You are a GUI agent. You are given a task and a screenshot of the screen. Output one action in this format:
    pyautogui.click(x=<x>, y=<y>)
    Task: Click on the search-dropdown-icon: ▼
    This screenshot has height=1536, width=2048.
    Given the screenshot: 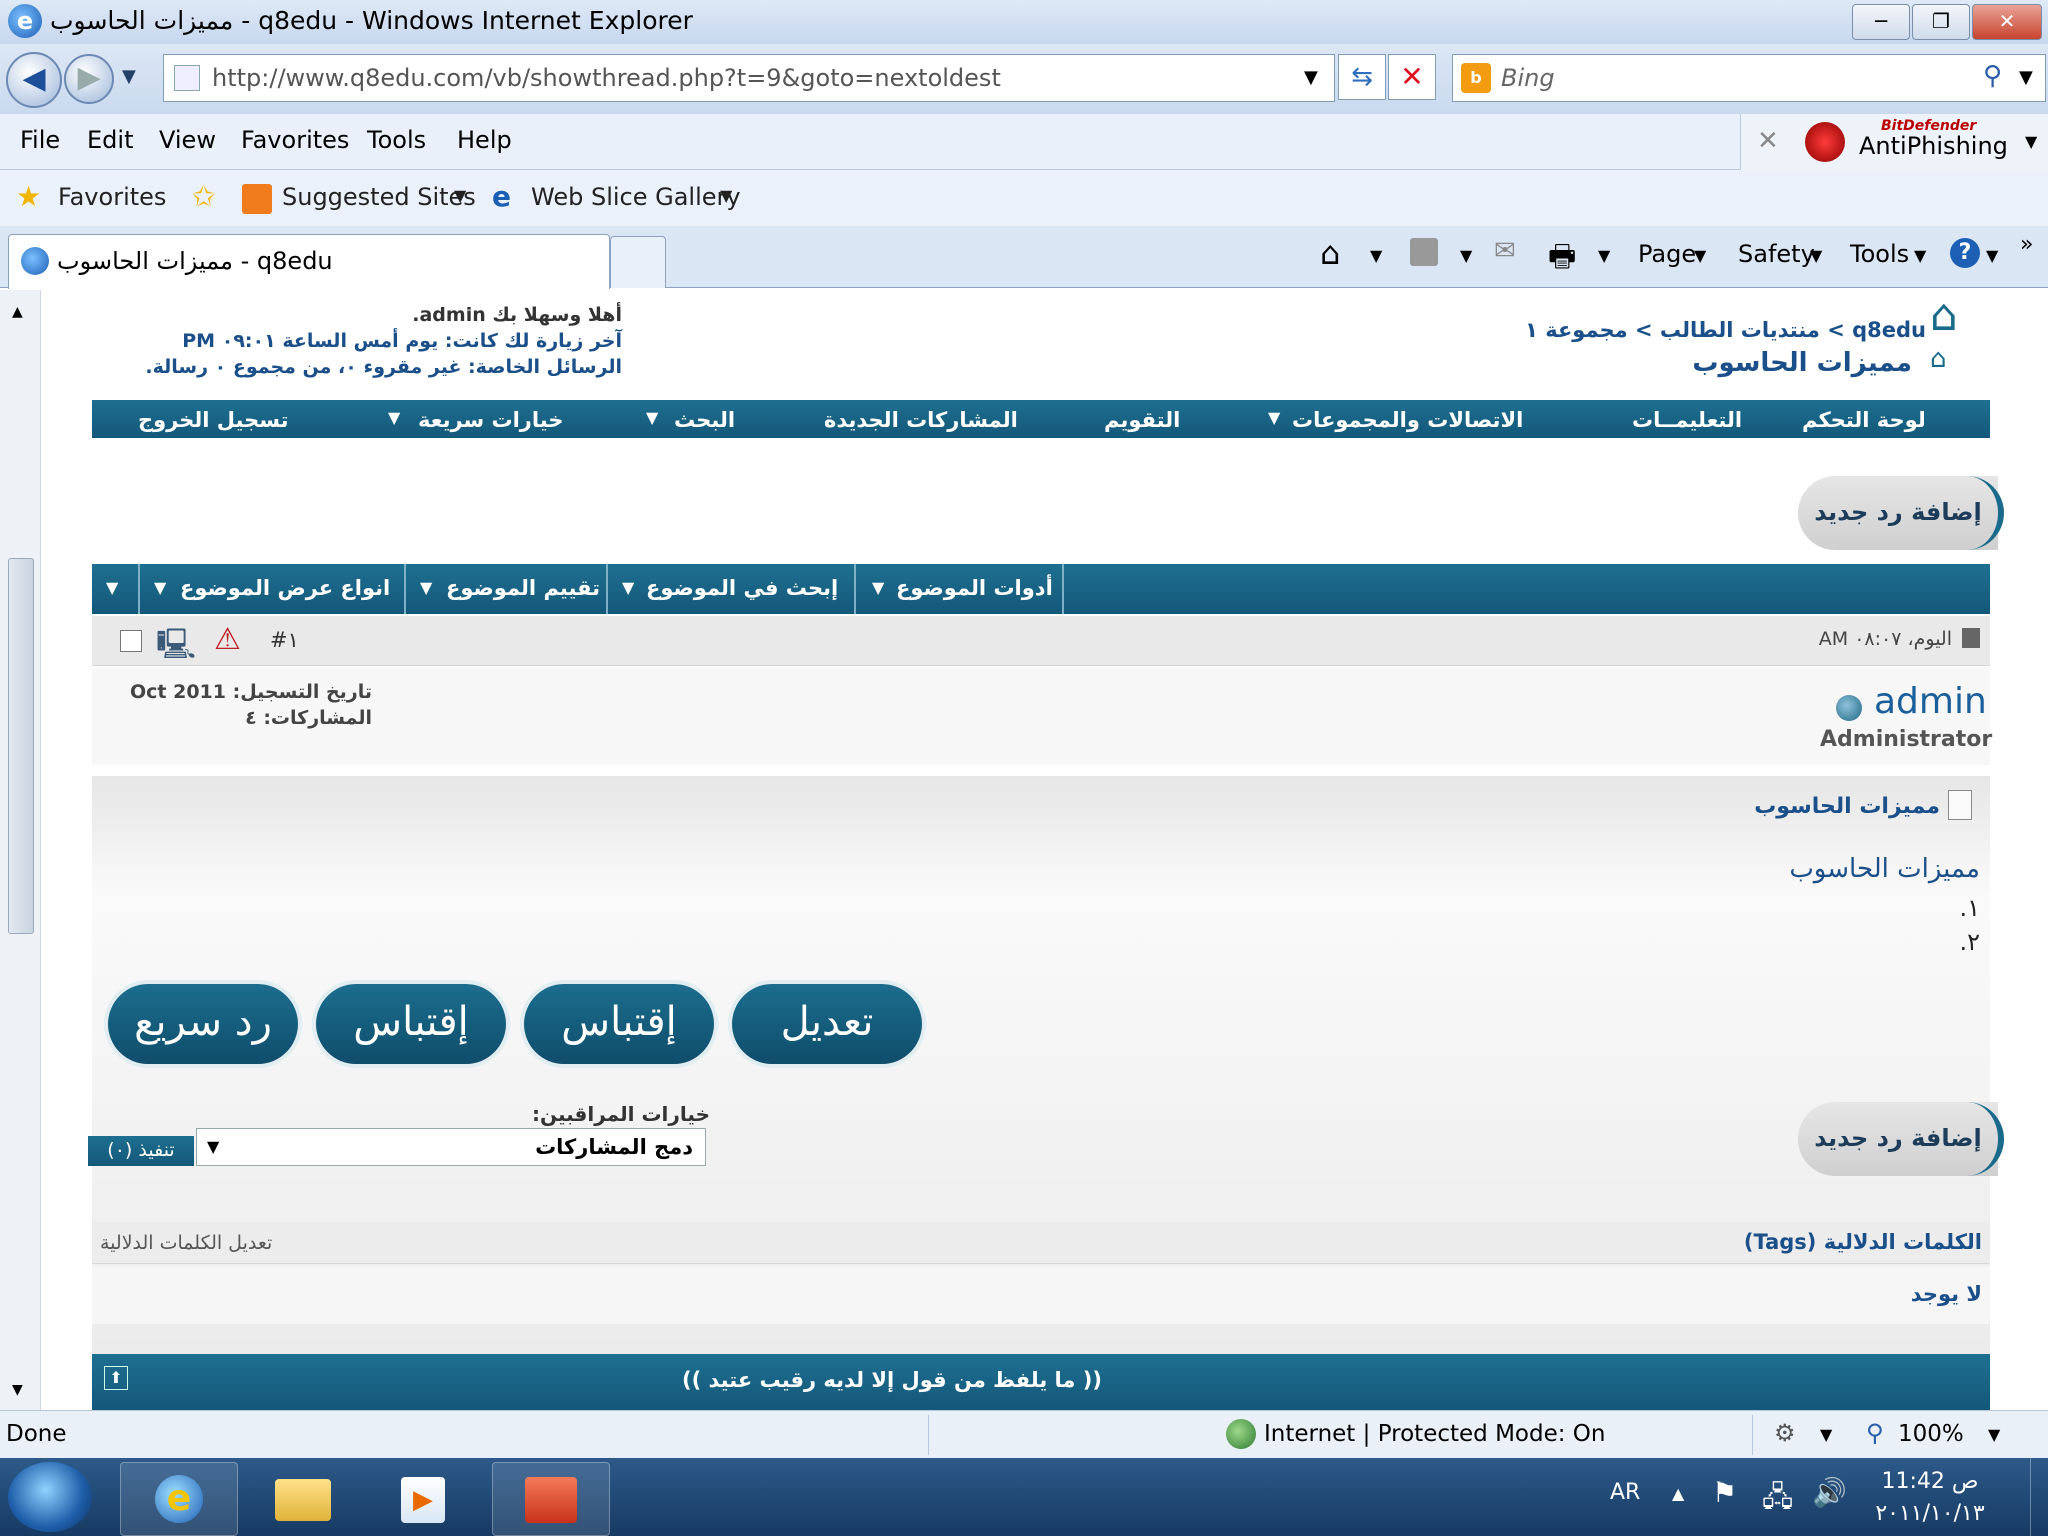 What is the action you would take?
    pyautogui.click(x=2026, y=77)
    